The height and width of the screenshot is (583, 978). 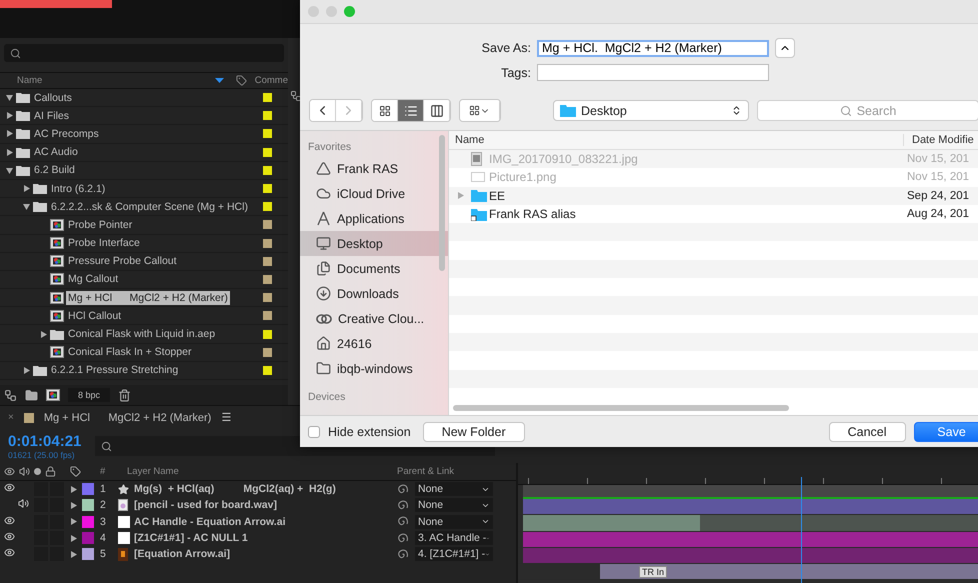 What do you see at coordinates (128, 418) in the screenshot?
I see `composition-tab: Mg + HCl MgCl2 + H2 (Marker)` at bounding box center [128, 418].